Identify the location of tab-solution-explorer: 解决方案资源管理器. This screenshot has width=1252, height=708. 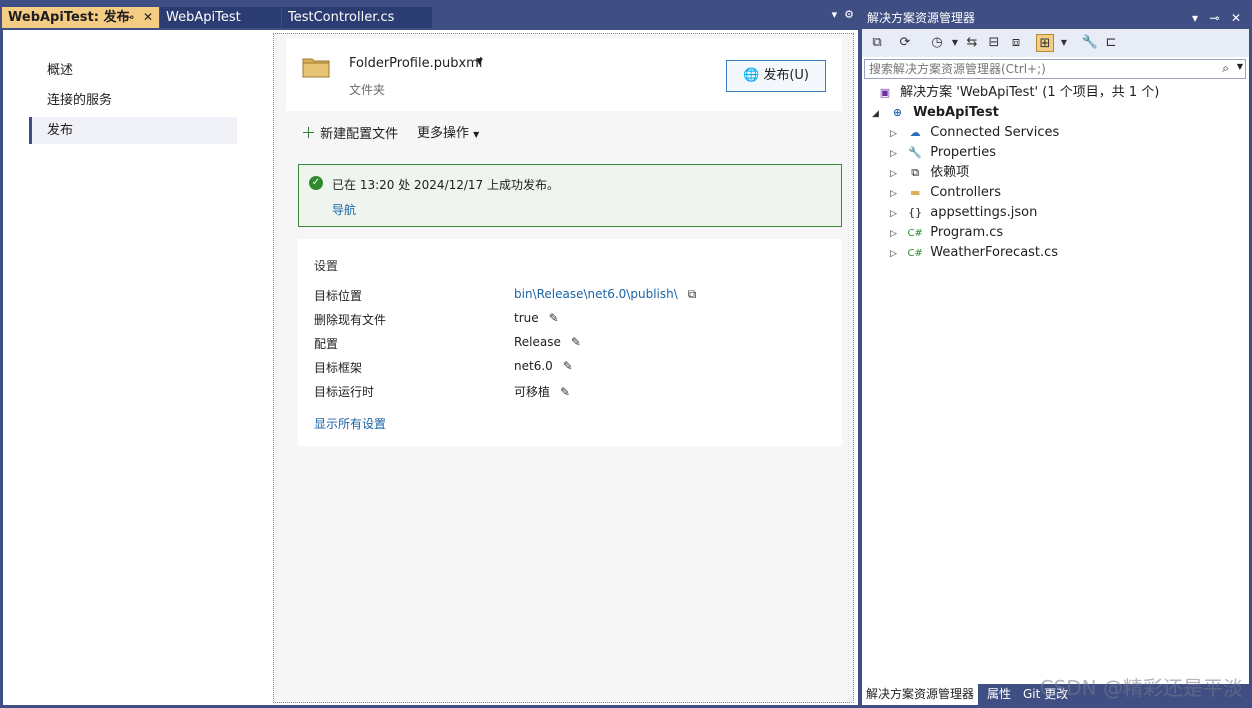
(920, 694).